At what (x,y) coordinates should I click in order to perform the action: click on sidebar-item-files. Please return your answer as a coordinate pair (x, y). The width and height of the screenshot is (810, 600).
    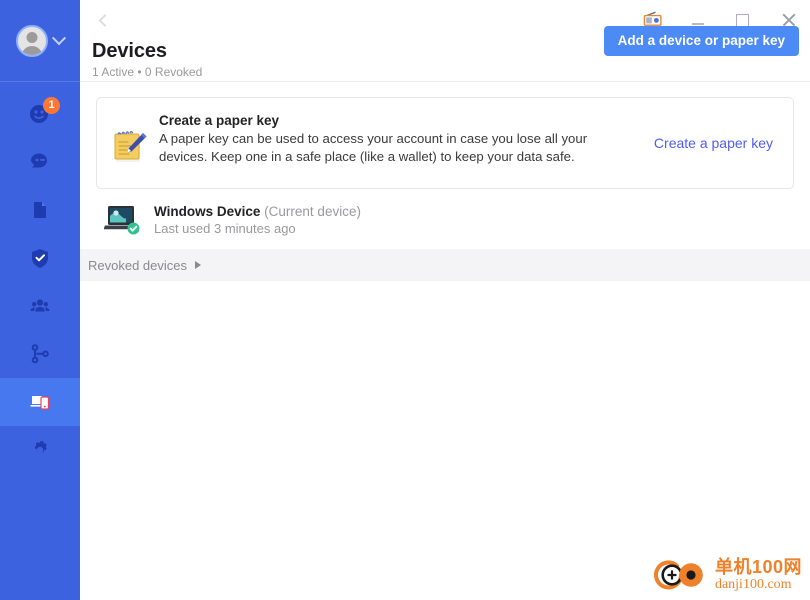
    Looking at the image, I should click on (40, 210).